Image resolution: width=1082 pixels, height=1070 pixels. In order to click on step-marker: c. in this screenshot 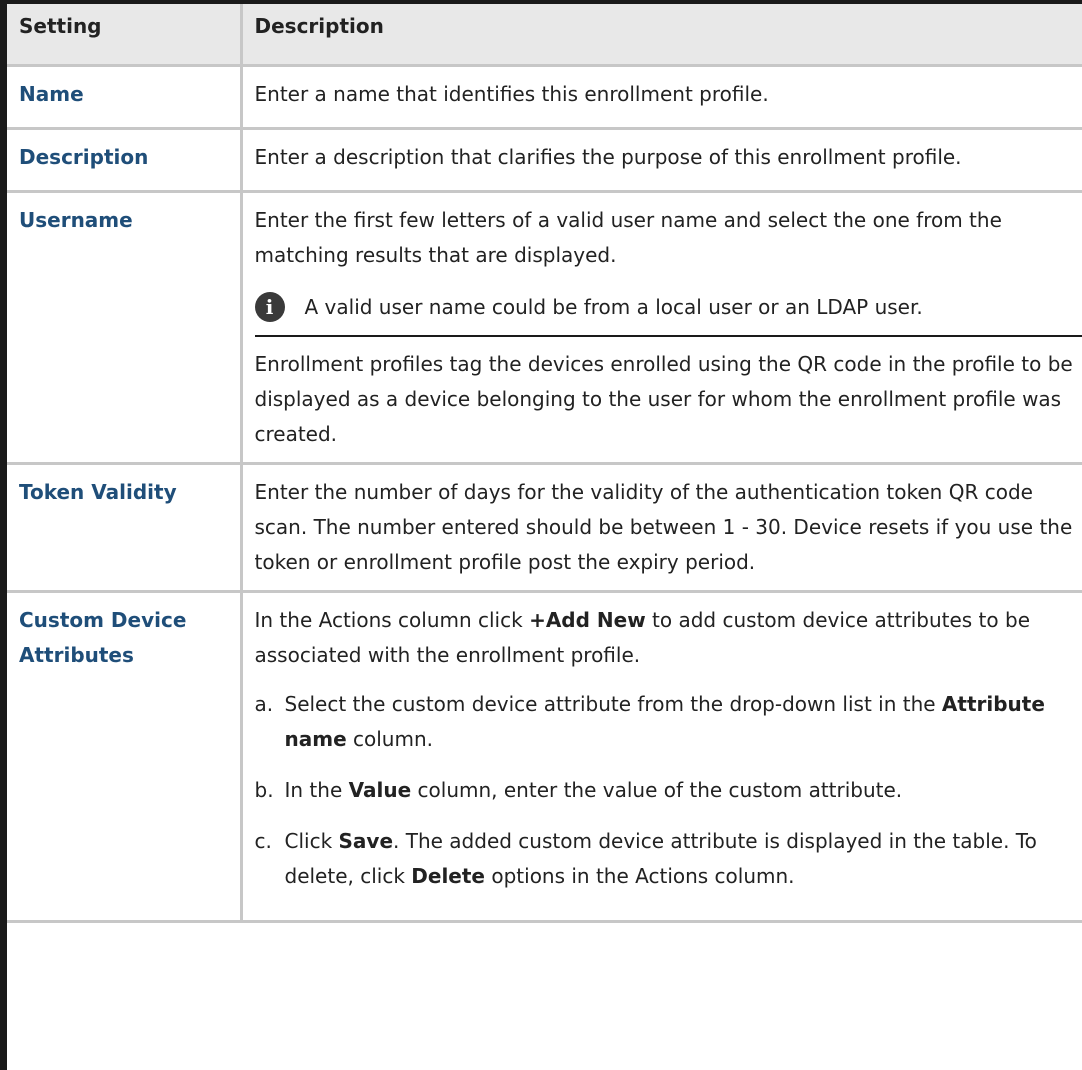, I will do `click(263, 841)`.